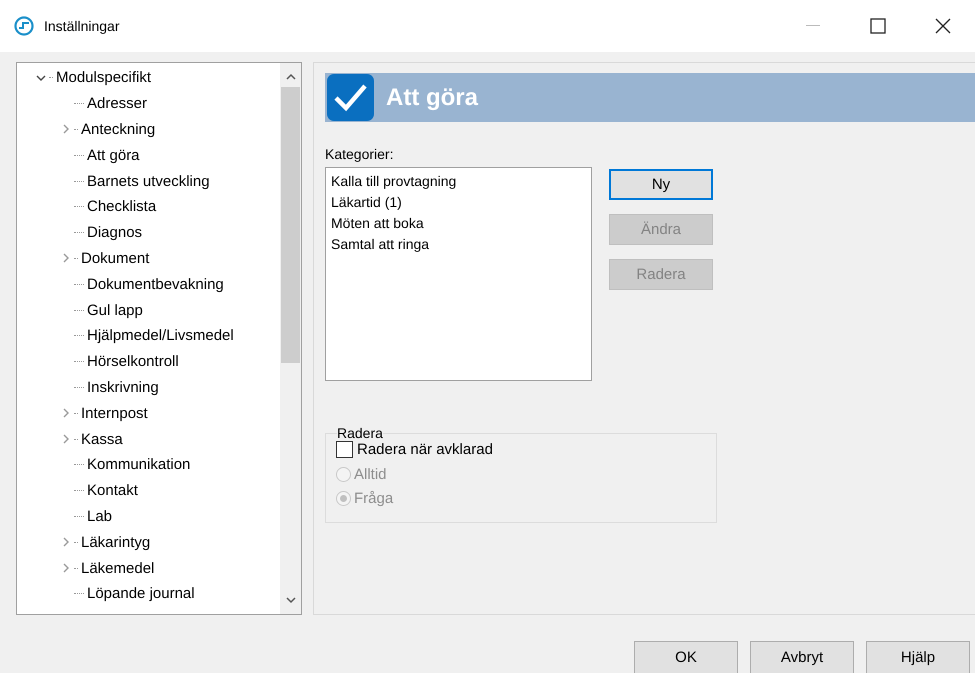  Describe the element at coordinates (24, 26) in the screenshot. I see `app-logo-icon` at that location.